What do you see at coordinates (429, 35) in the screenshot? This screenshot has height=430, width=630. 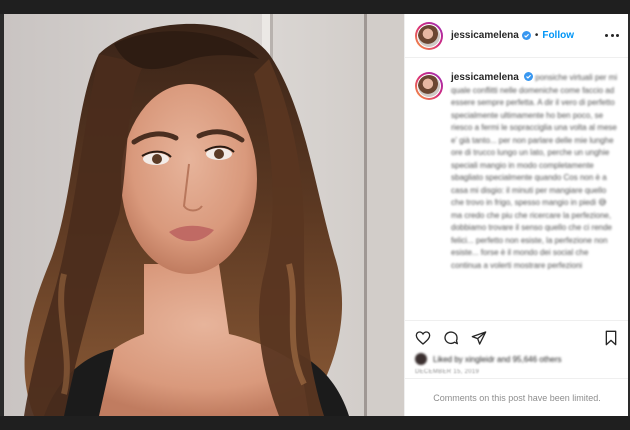 I see `author-avatar` at bounding box center [429, 35].